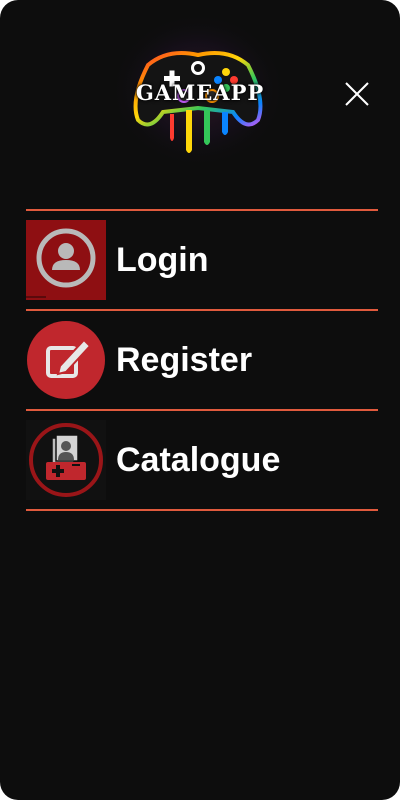  What do you see at coordinates (66, 260) in the screenshot?
I see `user-circle-icon` at bounding box center [66, 260].